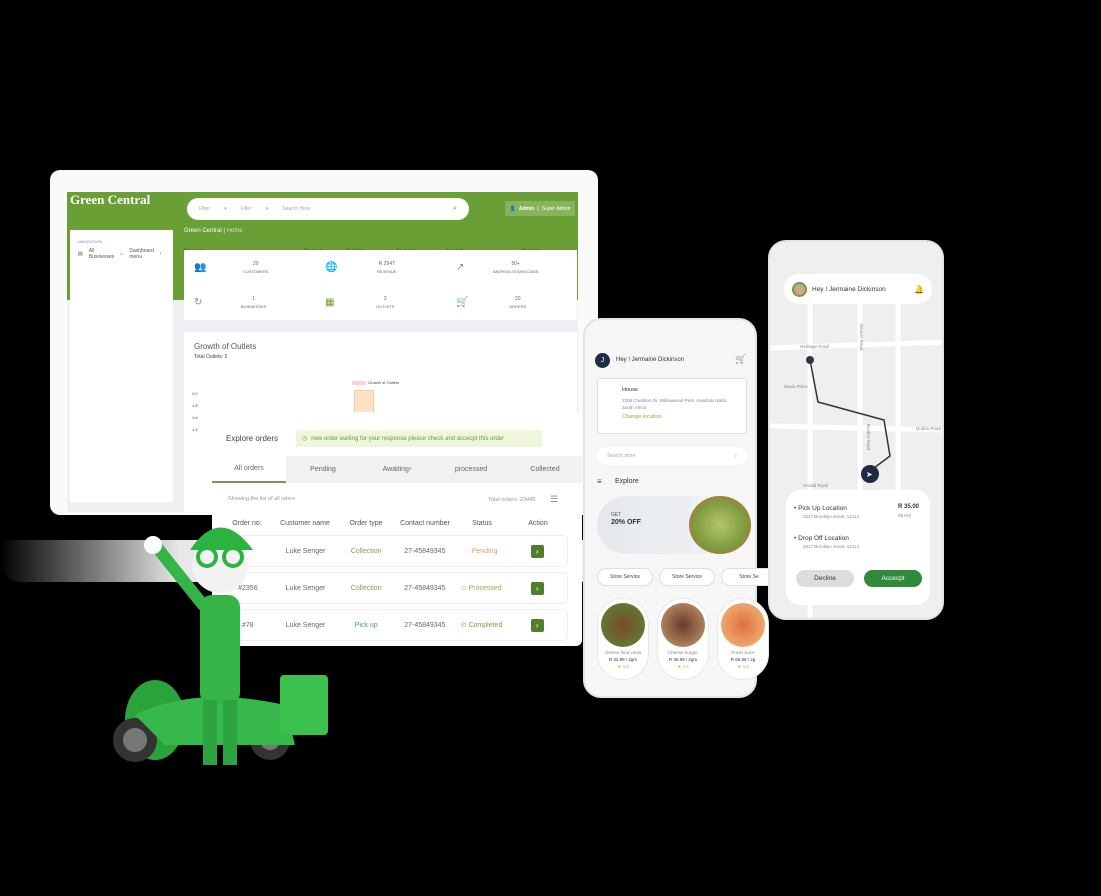 This screenshot has width=1101, height=896. Describe the element at coordinates (540, 208) in the screenshot. I see `admin-button: 👤 Admin | Super Admin` at that location.